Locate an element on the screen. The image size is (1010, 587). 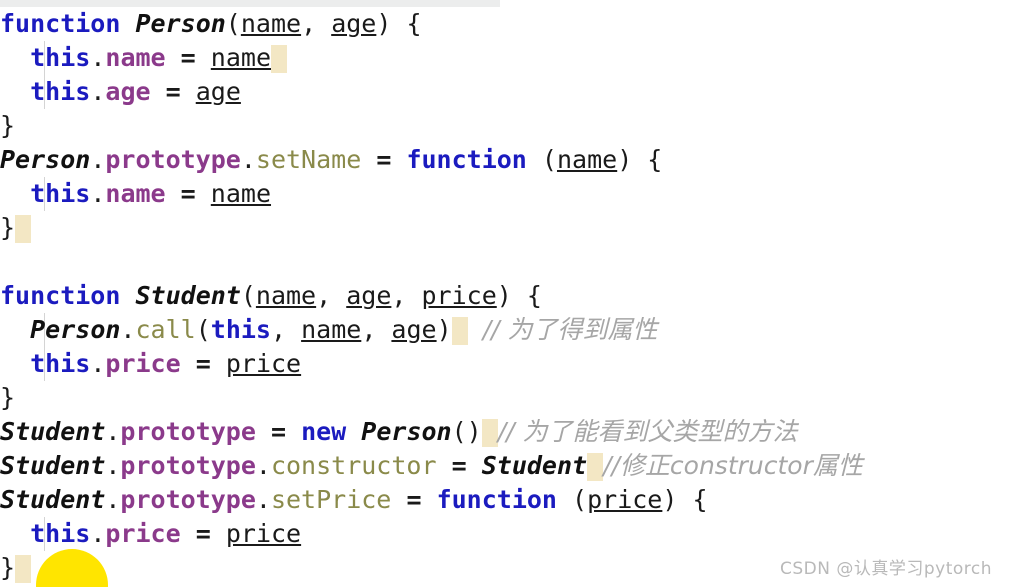
code-token: // 为了得到属性 is located at coordinates (570, 329).